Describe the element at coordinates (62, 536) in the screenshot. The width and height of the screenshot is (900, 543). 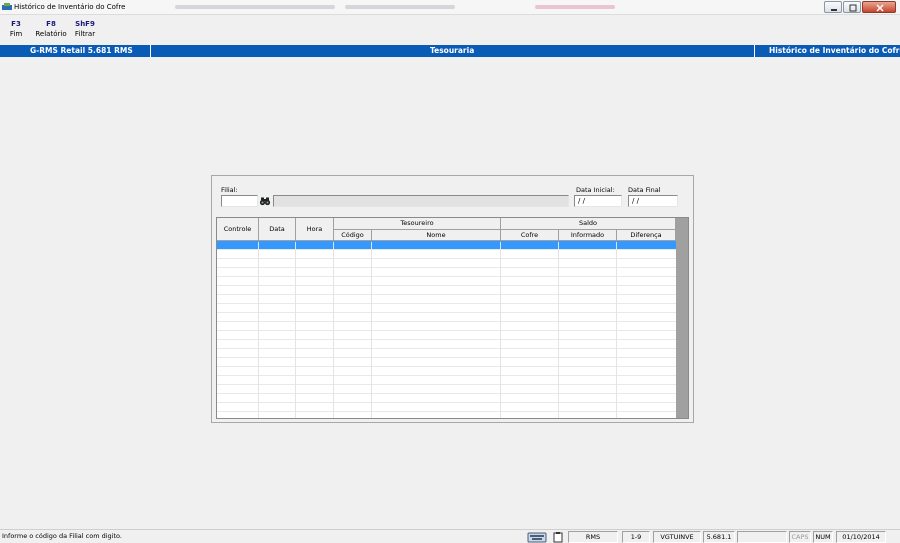
I see `status-message: Informe o código da Filial com digito.` at that location.